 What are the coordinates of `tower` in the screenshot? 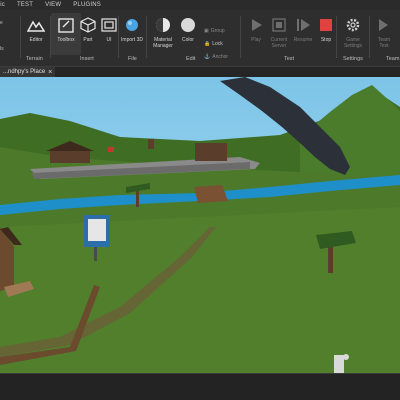 It's located at (151, 144).